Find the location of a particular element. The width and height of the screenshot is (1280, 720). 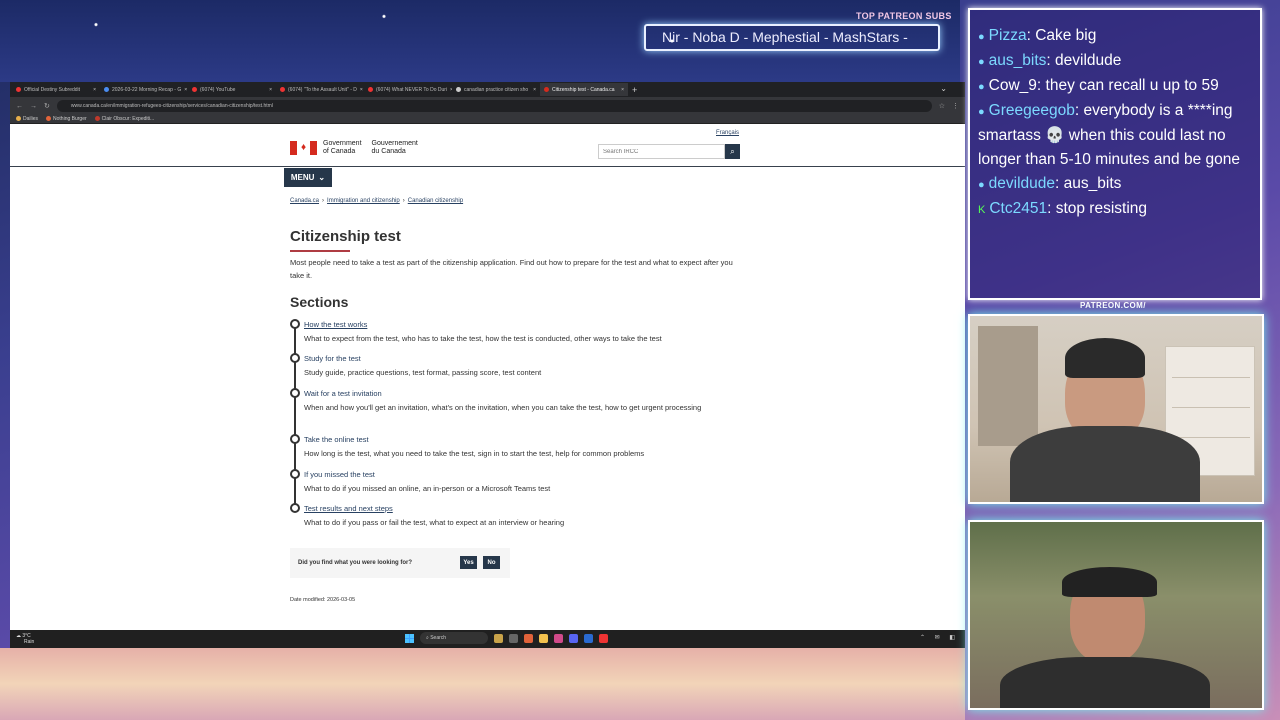

system-tray: ⌃ ✉ ◧ is located at coordinates (939, 637).